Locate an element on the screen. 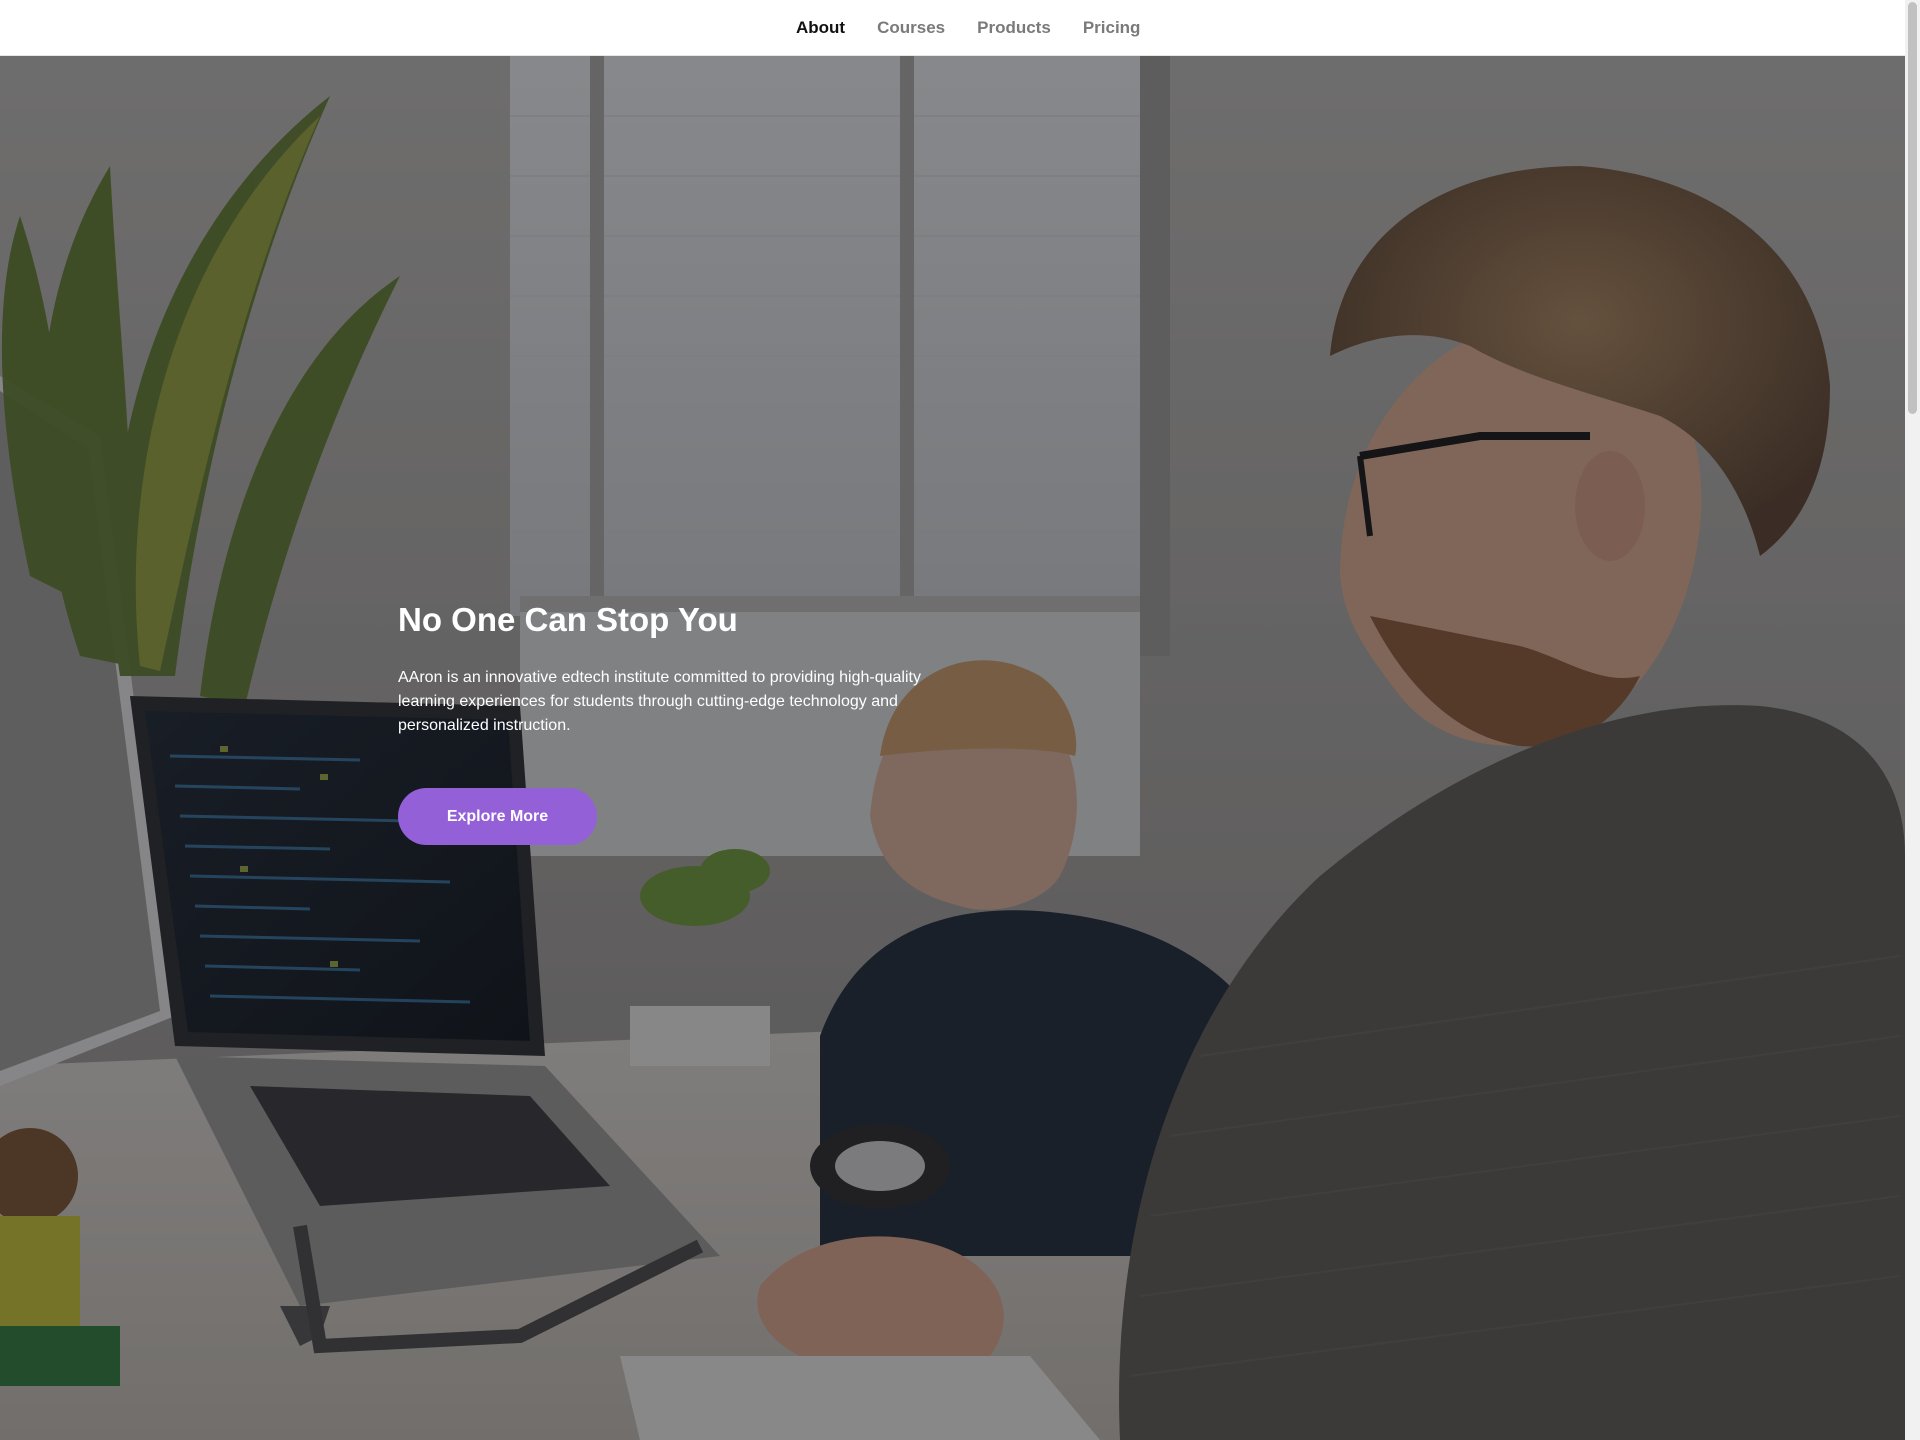  explore-more-button: Explore More is located at coordinates (497, 816).